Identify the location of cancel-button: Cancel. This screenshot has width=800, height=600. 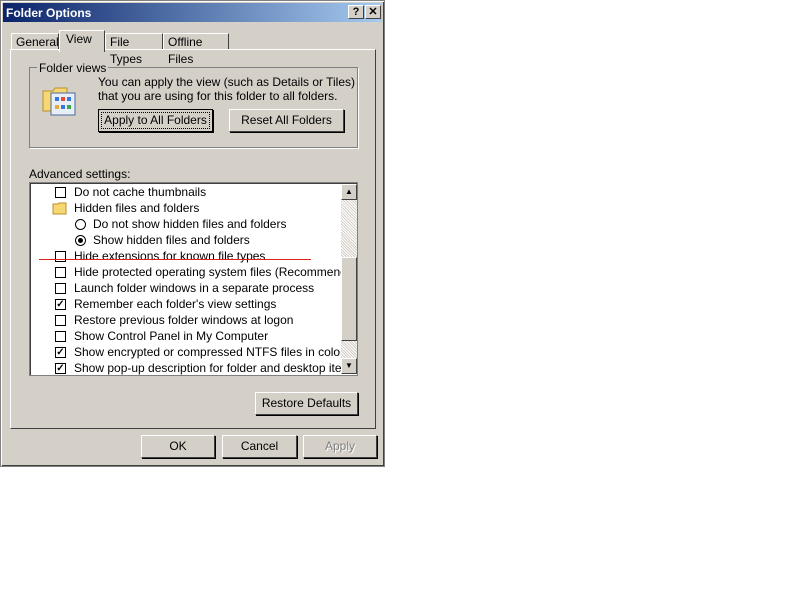
(259, 446).